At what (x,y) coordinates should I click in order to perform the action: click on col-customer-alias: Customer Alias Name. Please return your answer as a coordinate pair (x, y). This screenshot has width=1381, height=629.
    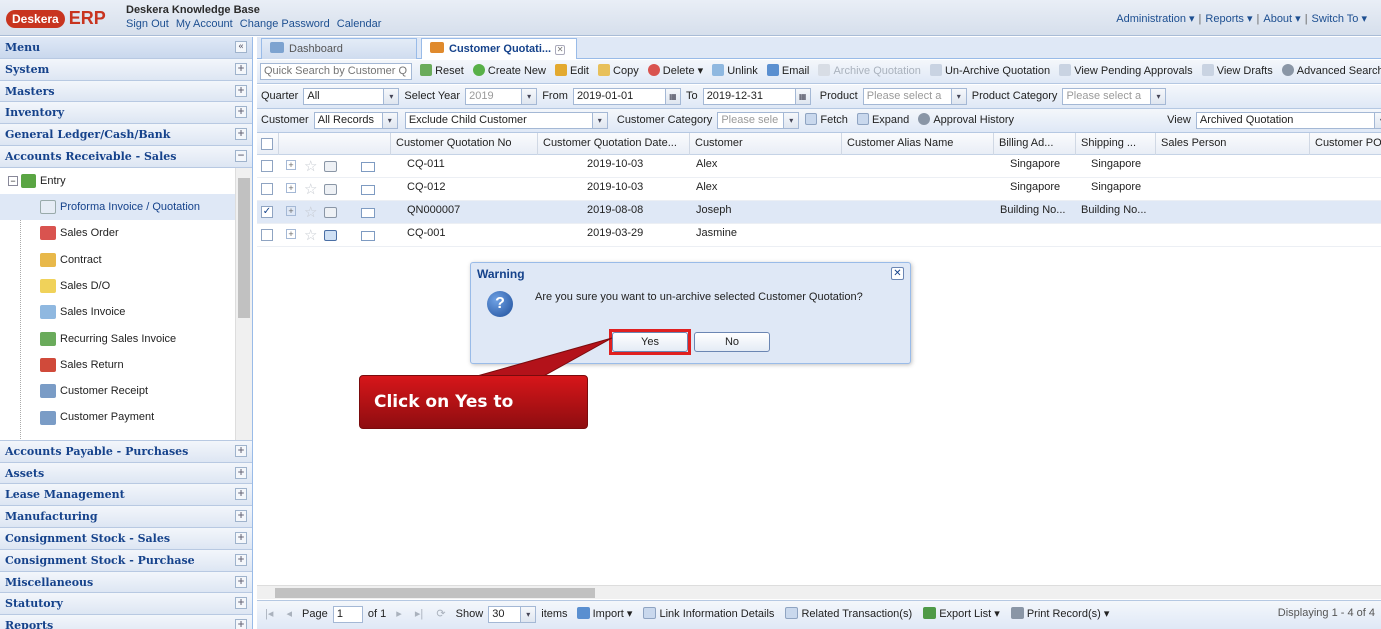
    Looking at the image, I should click on (918, 144).